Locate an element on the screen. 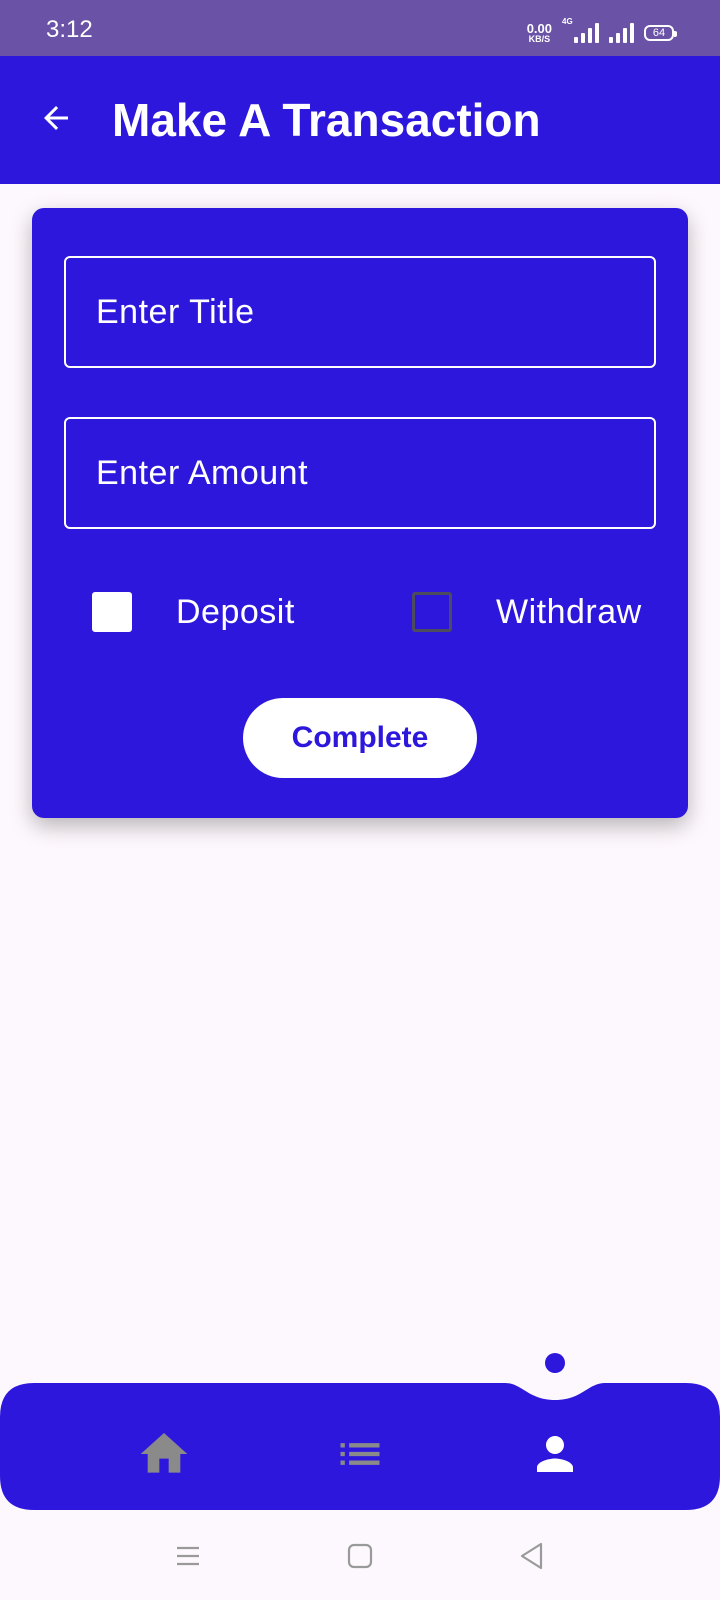 The image size is (720, 1600). withdraw-option: Withdraw is located at coordinates (527, 612).